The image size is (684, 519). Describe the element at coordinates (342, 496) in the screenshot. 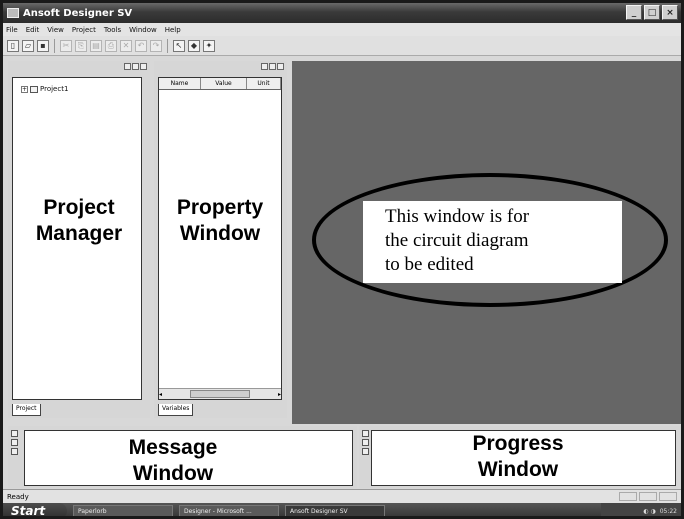

I see `status-bar: Ready` at that location.